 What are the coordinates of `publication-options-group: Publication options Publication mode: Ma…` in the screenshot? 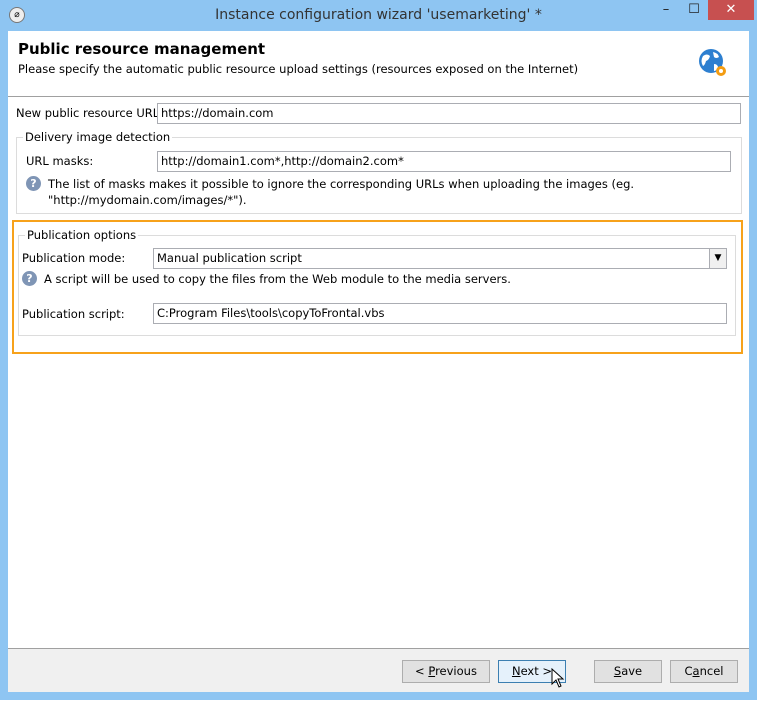 It's located at (377, 282).